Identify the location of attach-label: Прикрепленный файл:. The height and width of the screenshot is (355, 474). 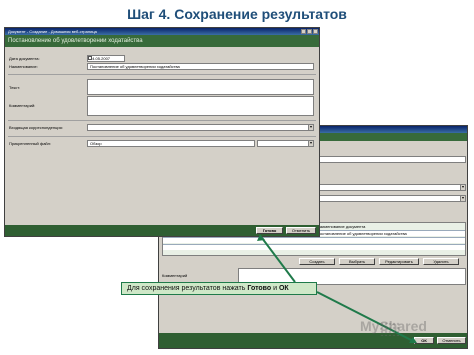
(30, 143).